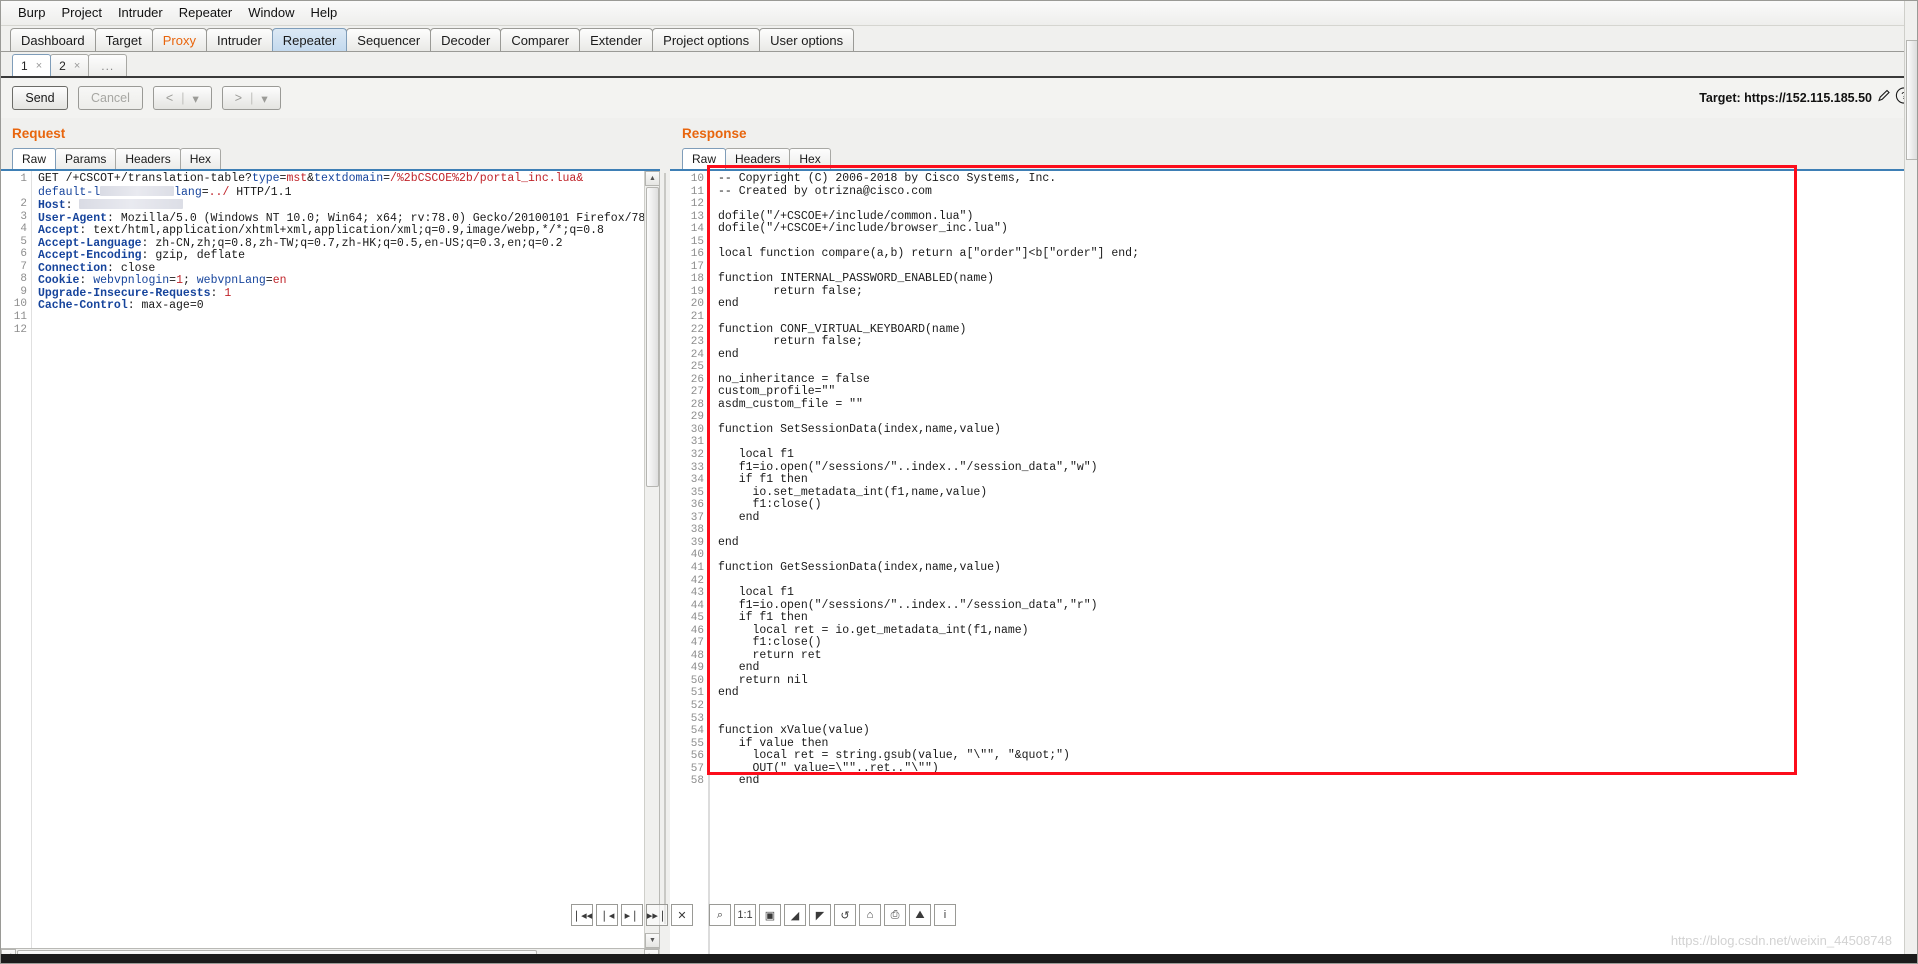 Image resolution: width=1918 pixels, height=964 pixels. What do you see at coordinates (31, 13) in the screenshot?
I see `menu-item-burp: Burp` at bounding box center [31, 13].